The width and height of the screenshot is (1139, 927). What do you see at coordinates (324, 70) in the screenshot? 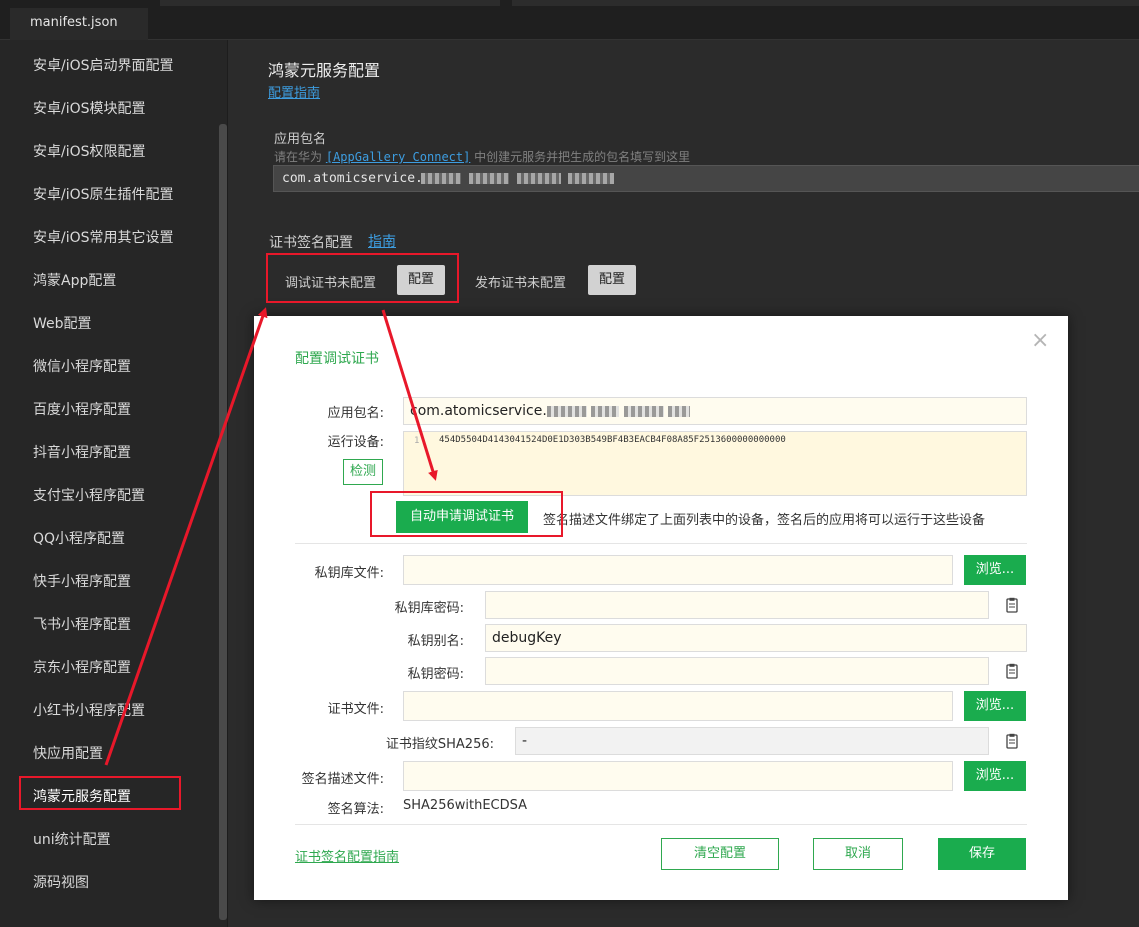
I see `page-title: 鸿蒙元服务配置` at bounding box center [324, 70].